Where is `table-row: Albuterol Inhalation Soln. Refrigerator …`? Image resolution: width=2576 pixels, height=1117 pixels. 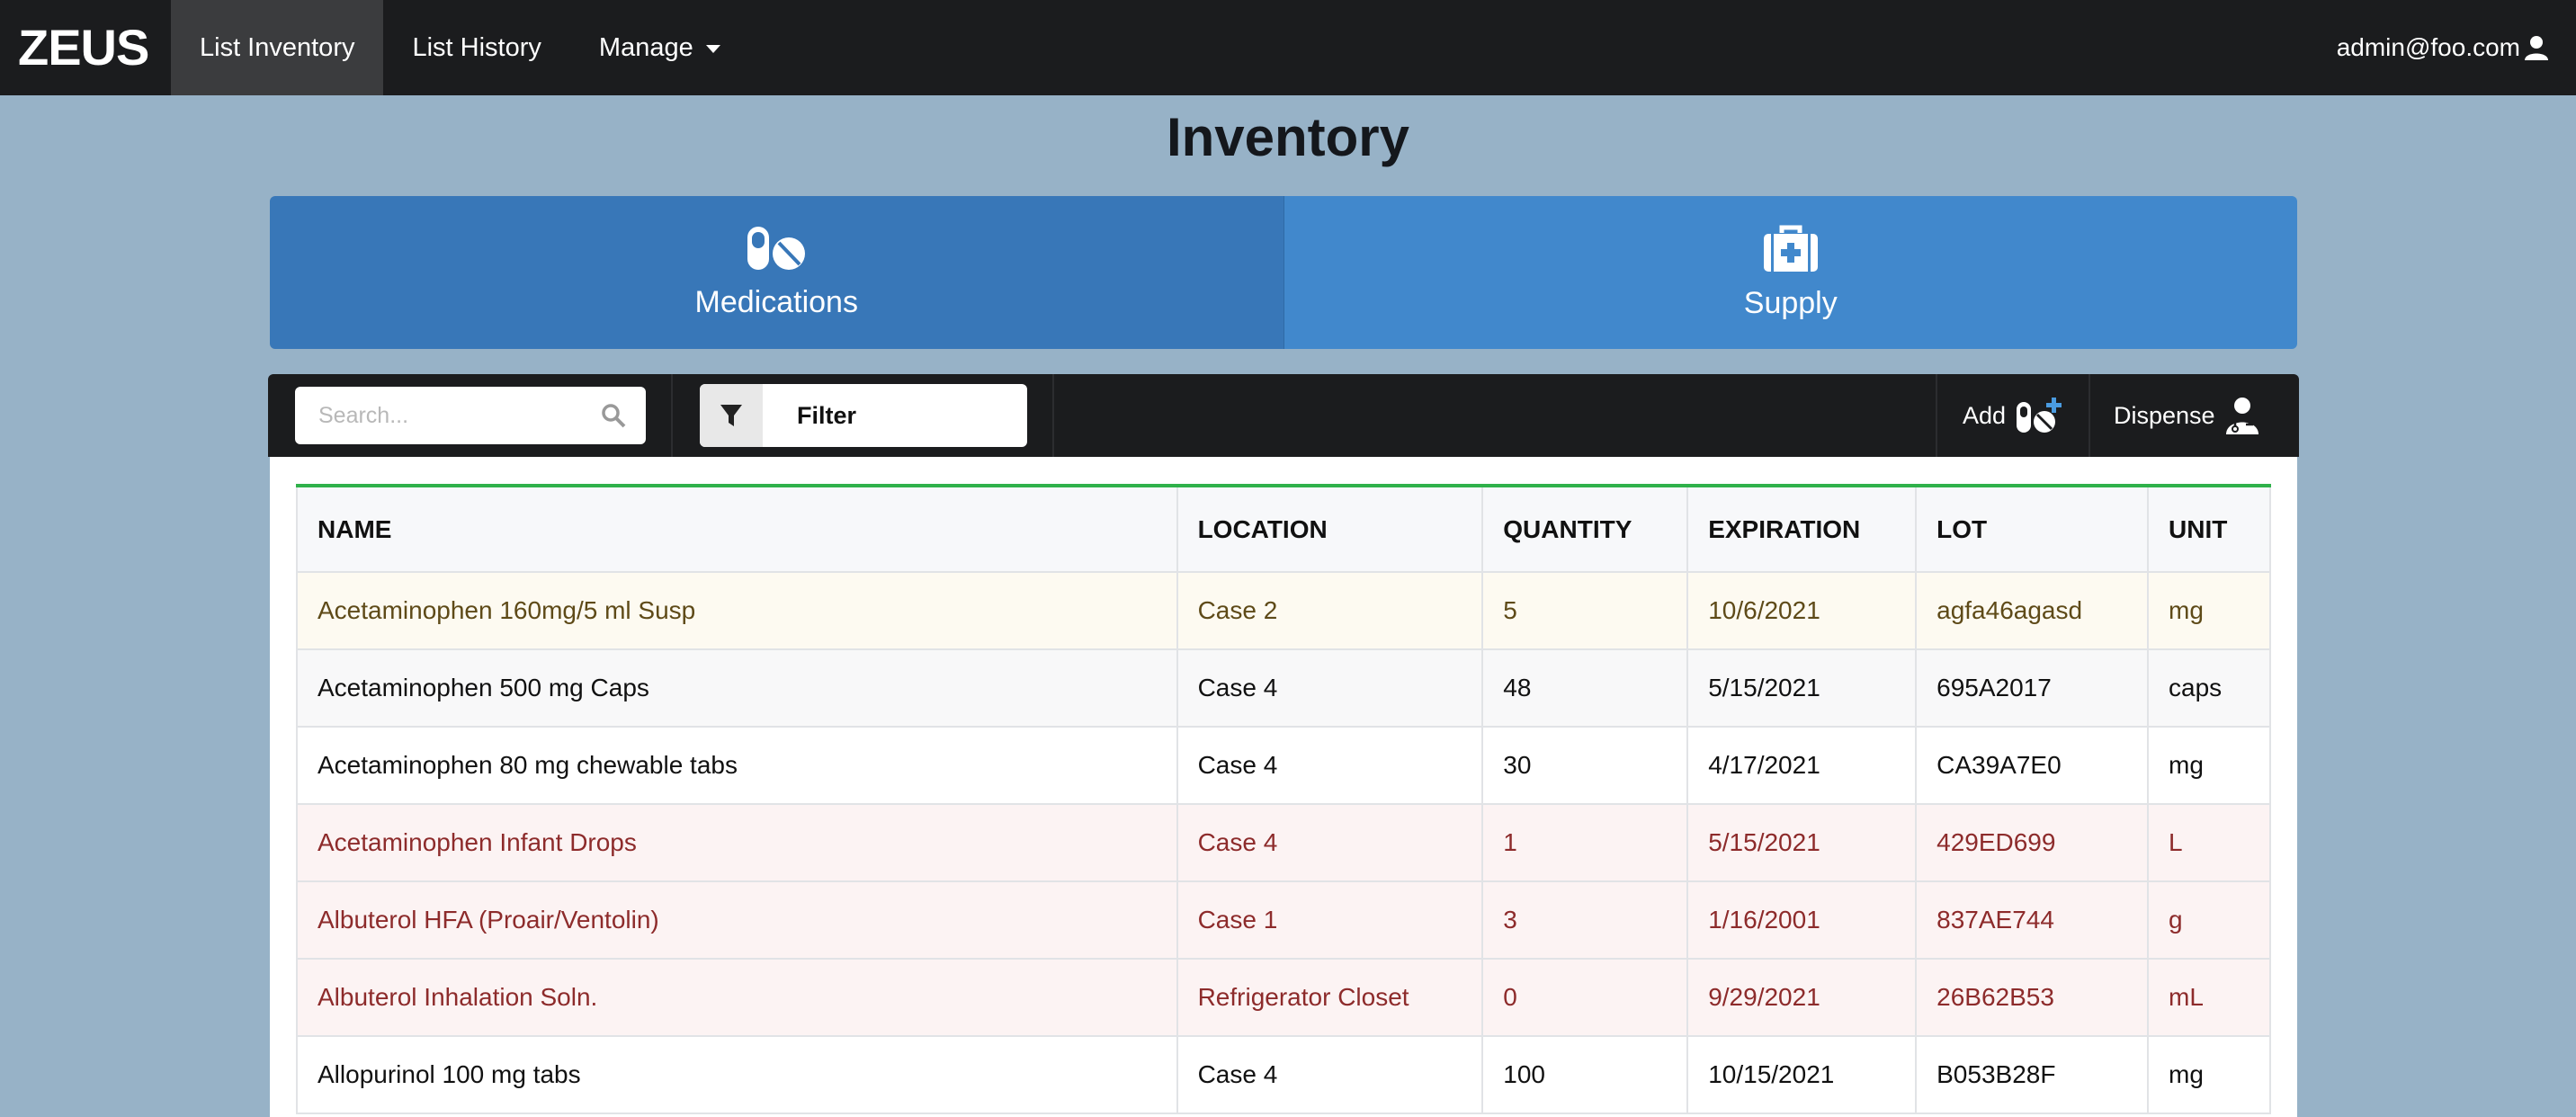
table-row: Albuterol Inhalation Soln. Refrigerator … is located at coordinates (1283, 997).